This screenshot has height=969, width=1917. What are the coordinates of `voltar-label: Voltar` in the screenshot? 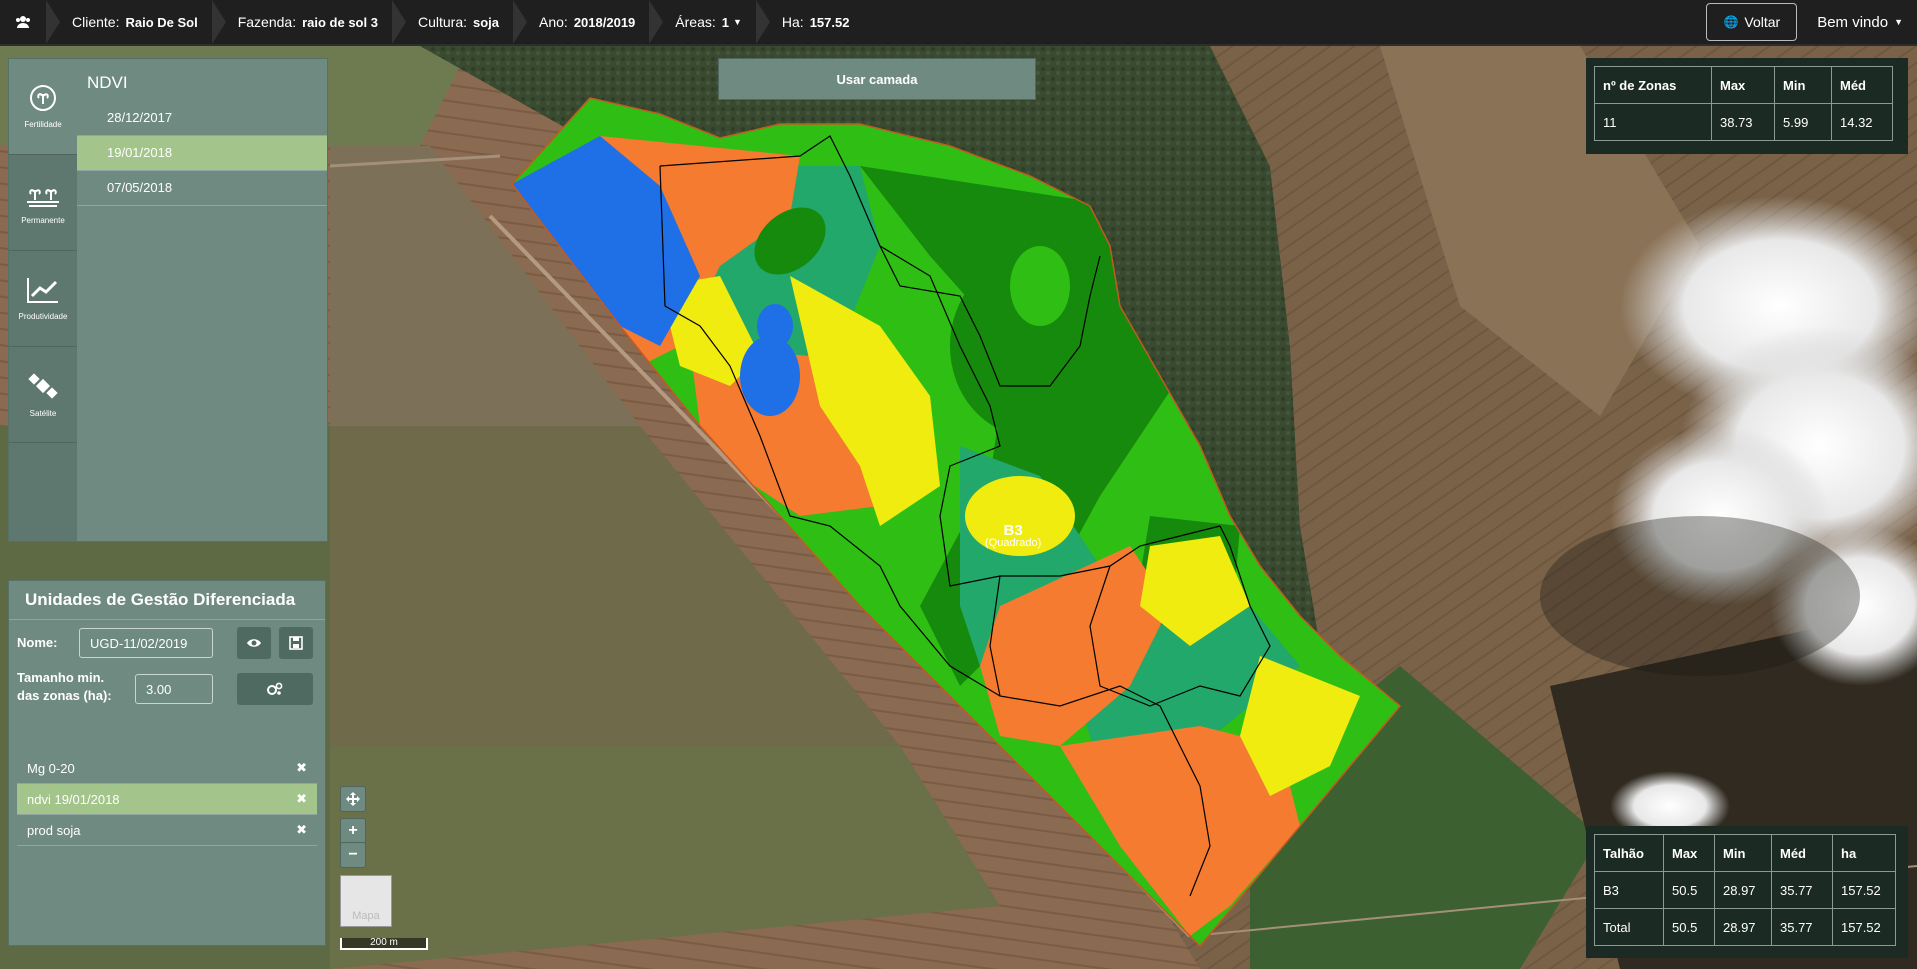 It's located at (1762, 22).